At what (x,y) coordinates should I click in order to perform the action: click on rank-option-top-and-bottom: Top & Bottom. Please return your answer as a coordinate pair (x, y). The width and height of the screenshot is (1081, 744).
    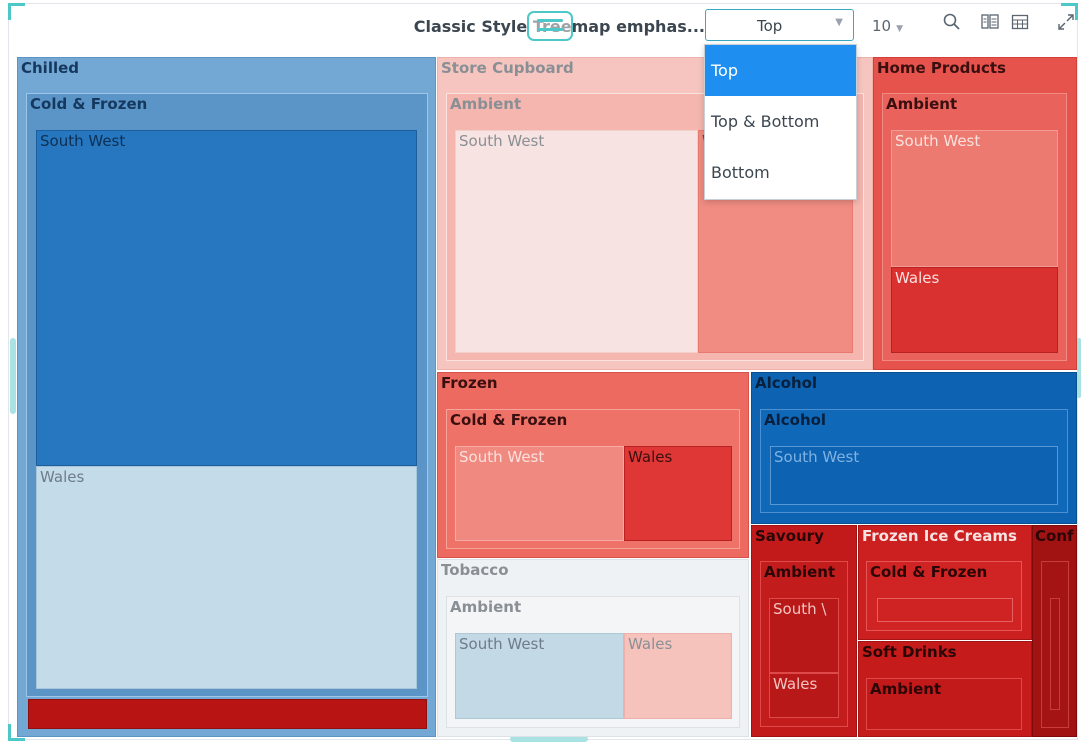
    Looking at the image, I should click on (780, 121).